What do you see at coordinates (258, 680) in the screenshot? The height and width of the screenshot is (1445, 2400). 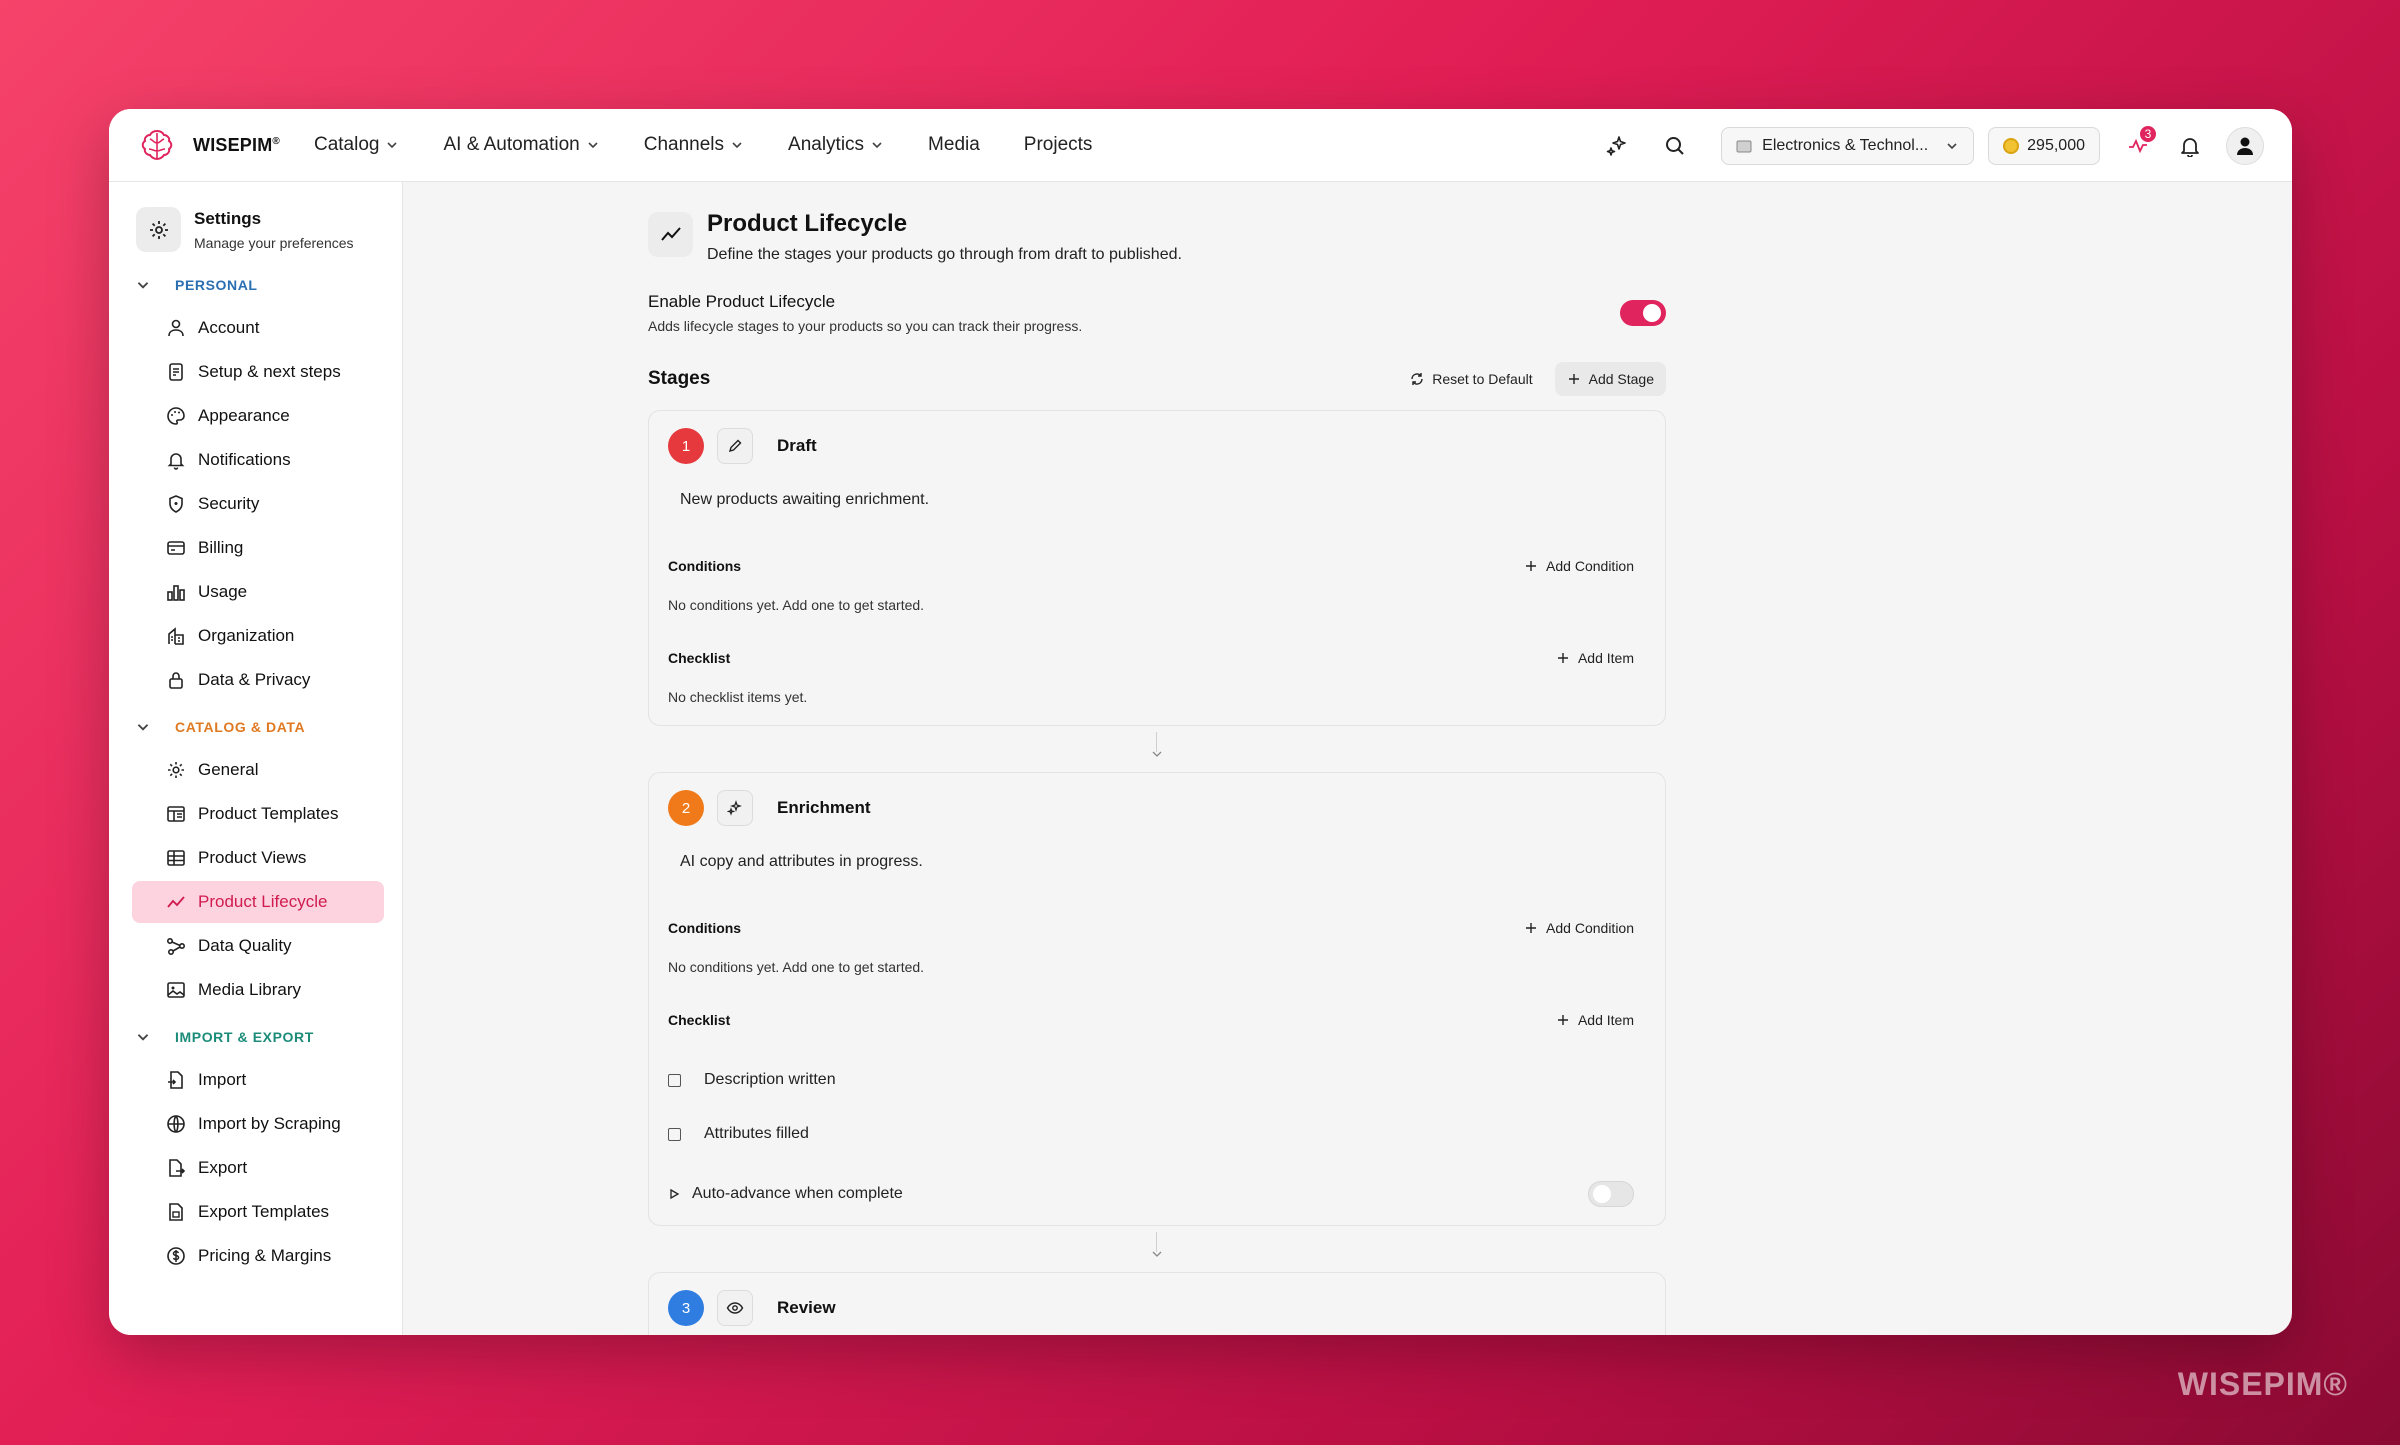 I see `sidebar-item-data-privacy: Data & Privacy` at bounding box center [258, 680].